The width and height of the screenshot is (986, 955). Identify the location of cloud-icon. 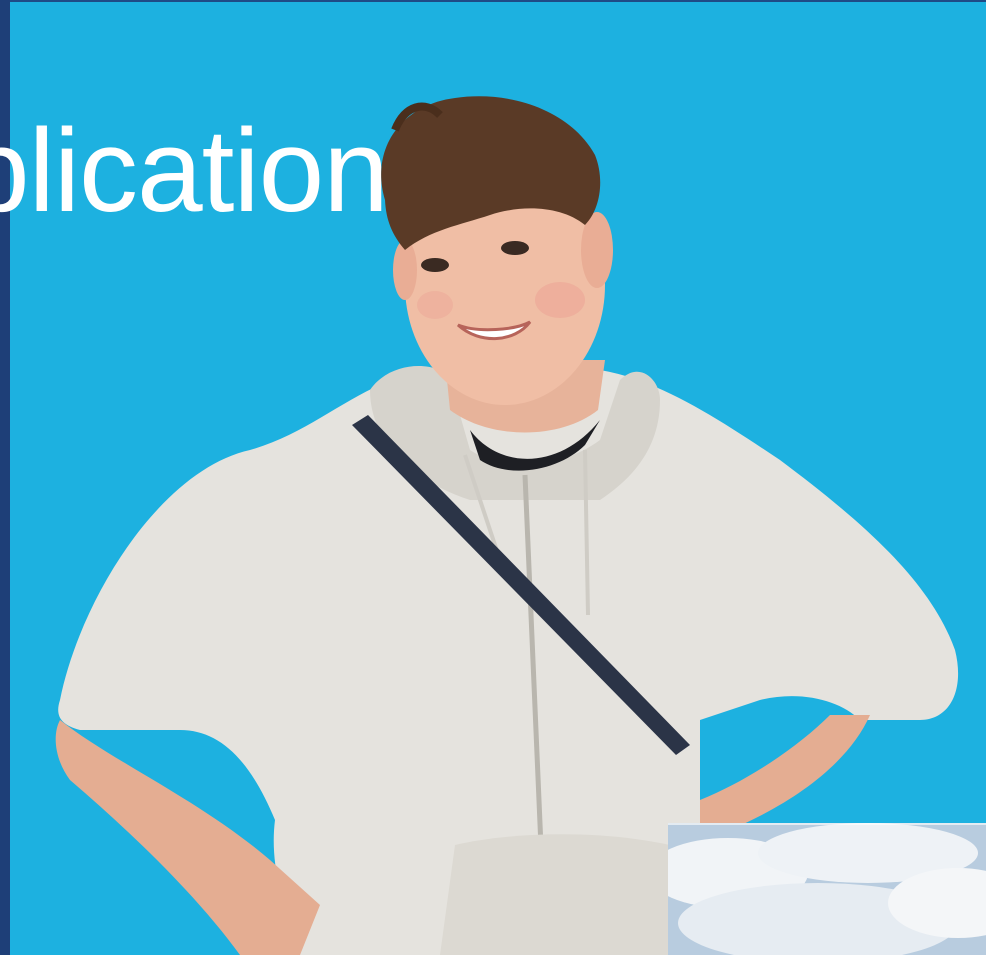
(827, 889).